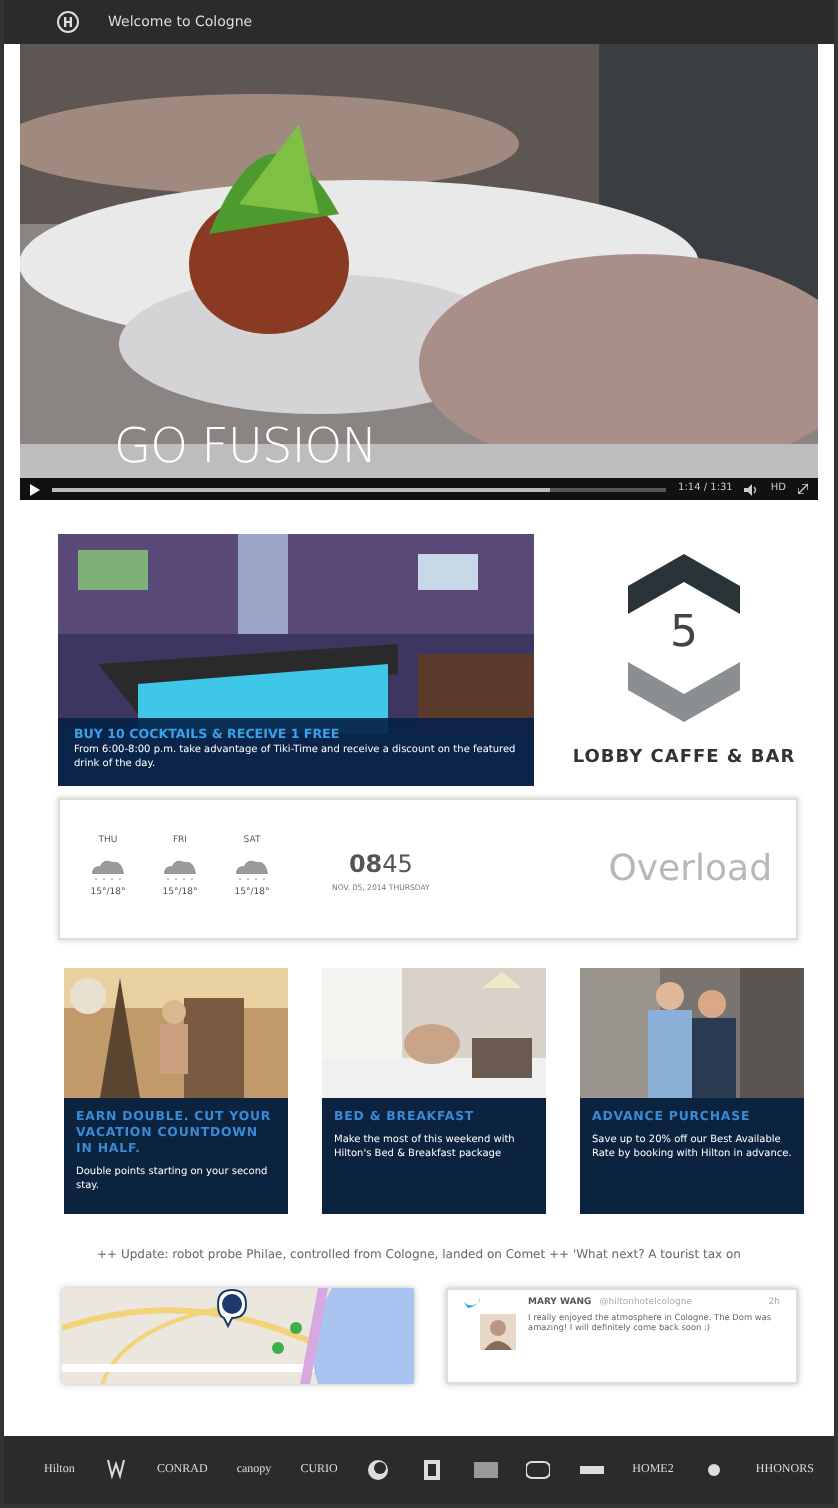 The width and height of the screenshot is (838, 1508). I want to click on play-icon, so click(35, 489).